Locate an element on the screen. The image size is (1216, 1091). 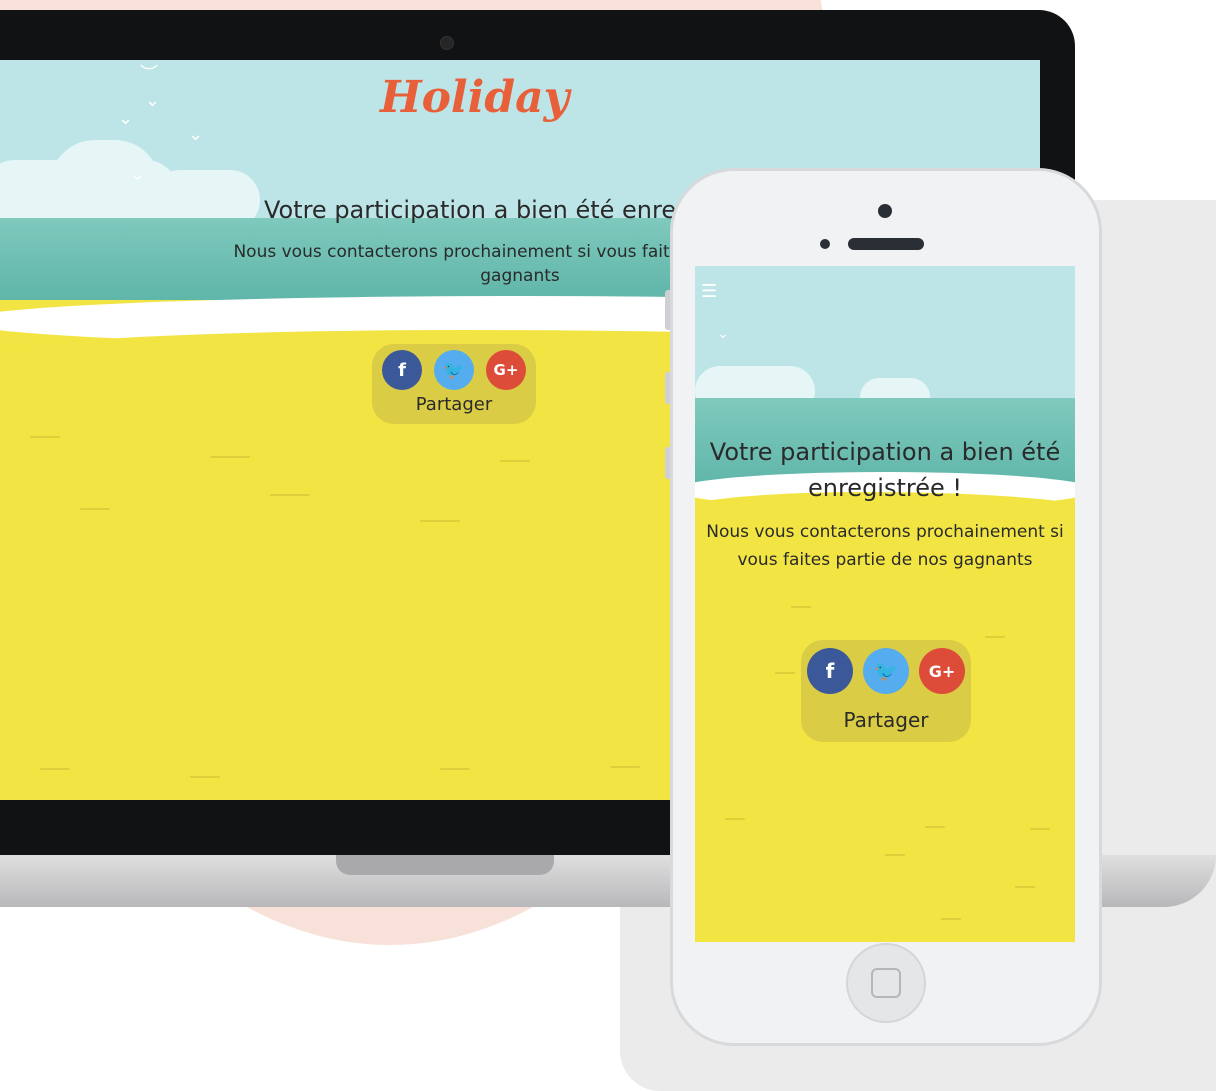
confirmation-message-line: Nous vous contacterons prochainement si is located at coordinates (885, 532).